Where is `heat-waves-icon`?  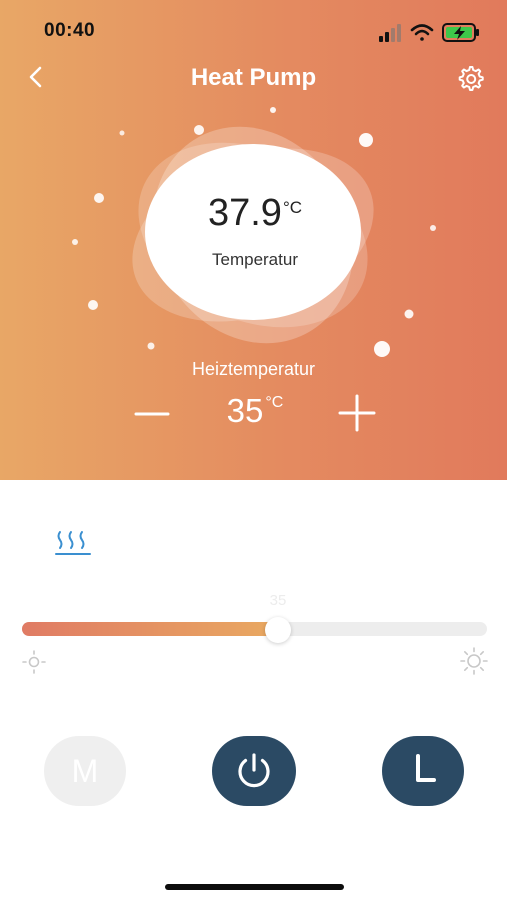
heat-waves-icon is located at coordinates (73, 543).